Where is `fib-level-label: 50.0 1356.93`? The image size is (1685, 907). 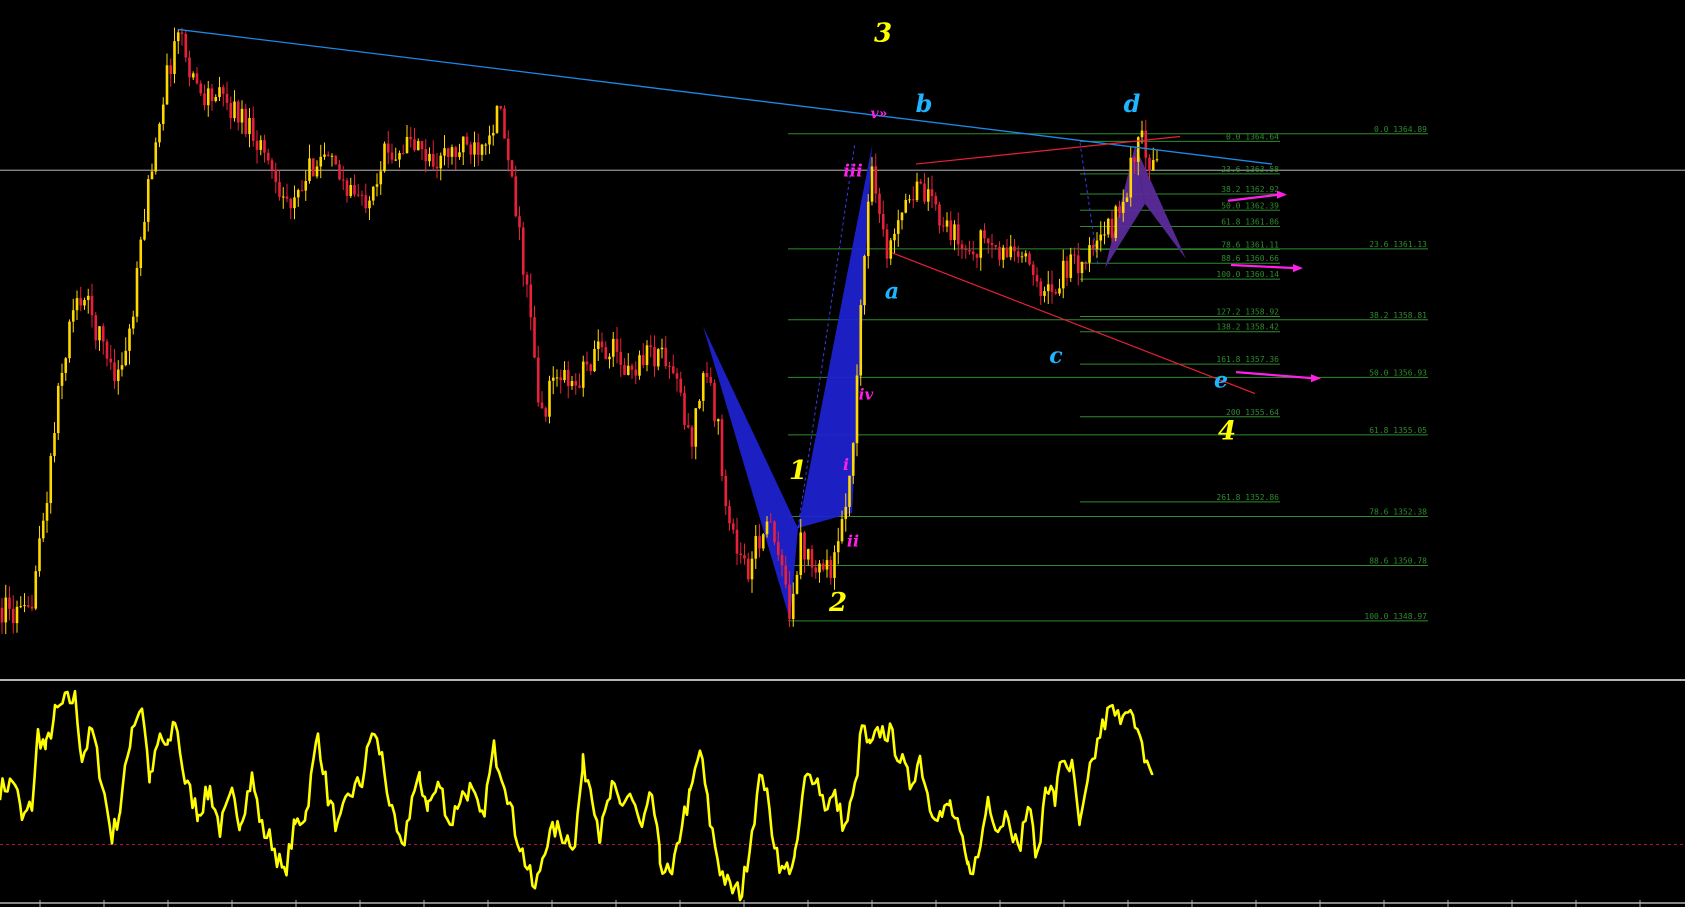
fib-level-label: 50.0 1356.93 is located at coordinates (1398, 372).